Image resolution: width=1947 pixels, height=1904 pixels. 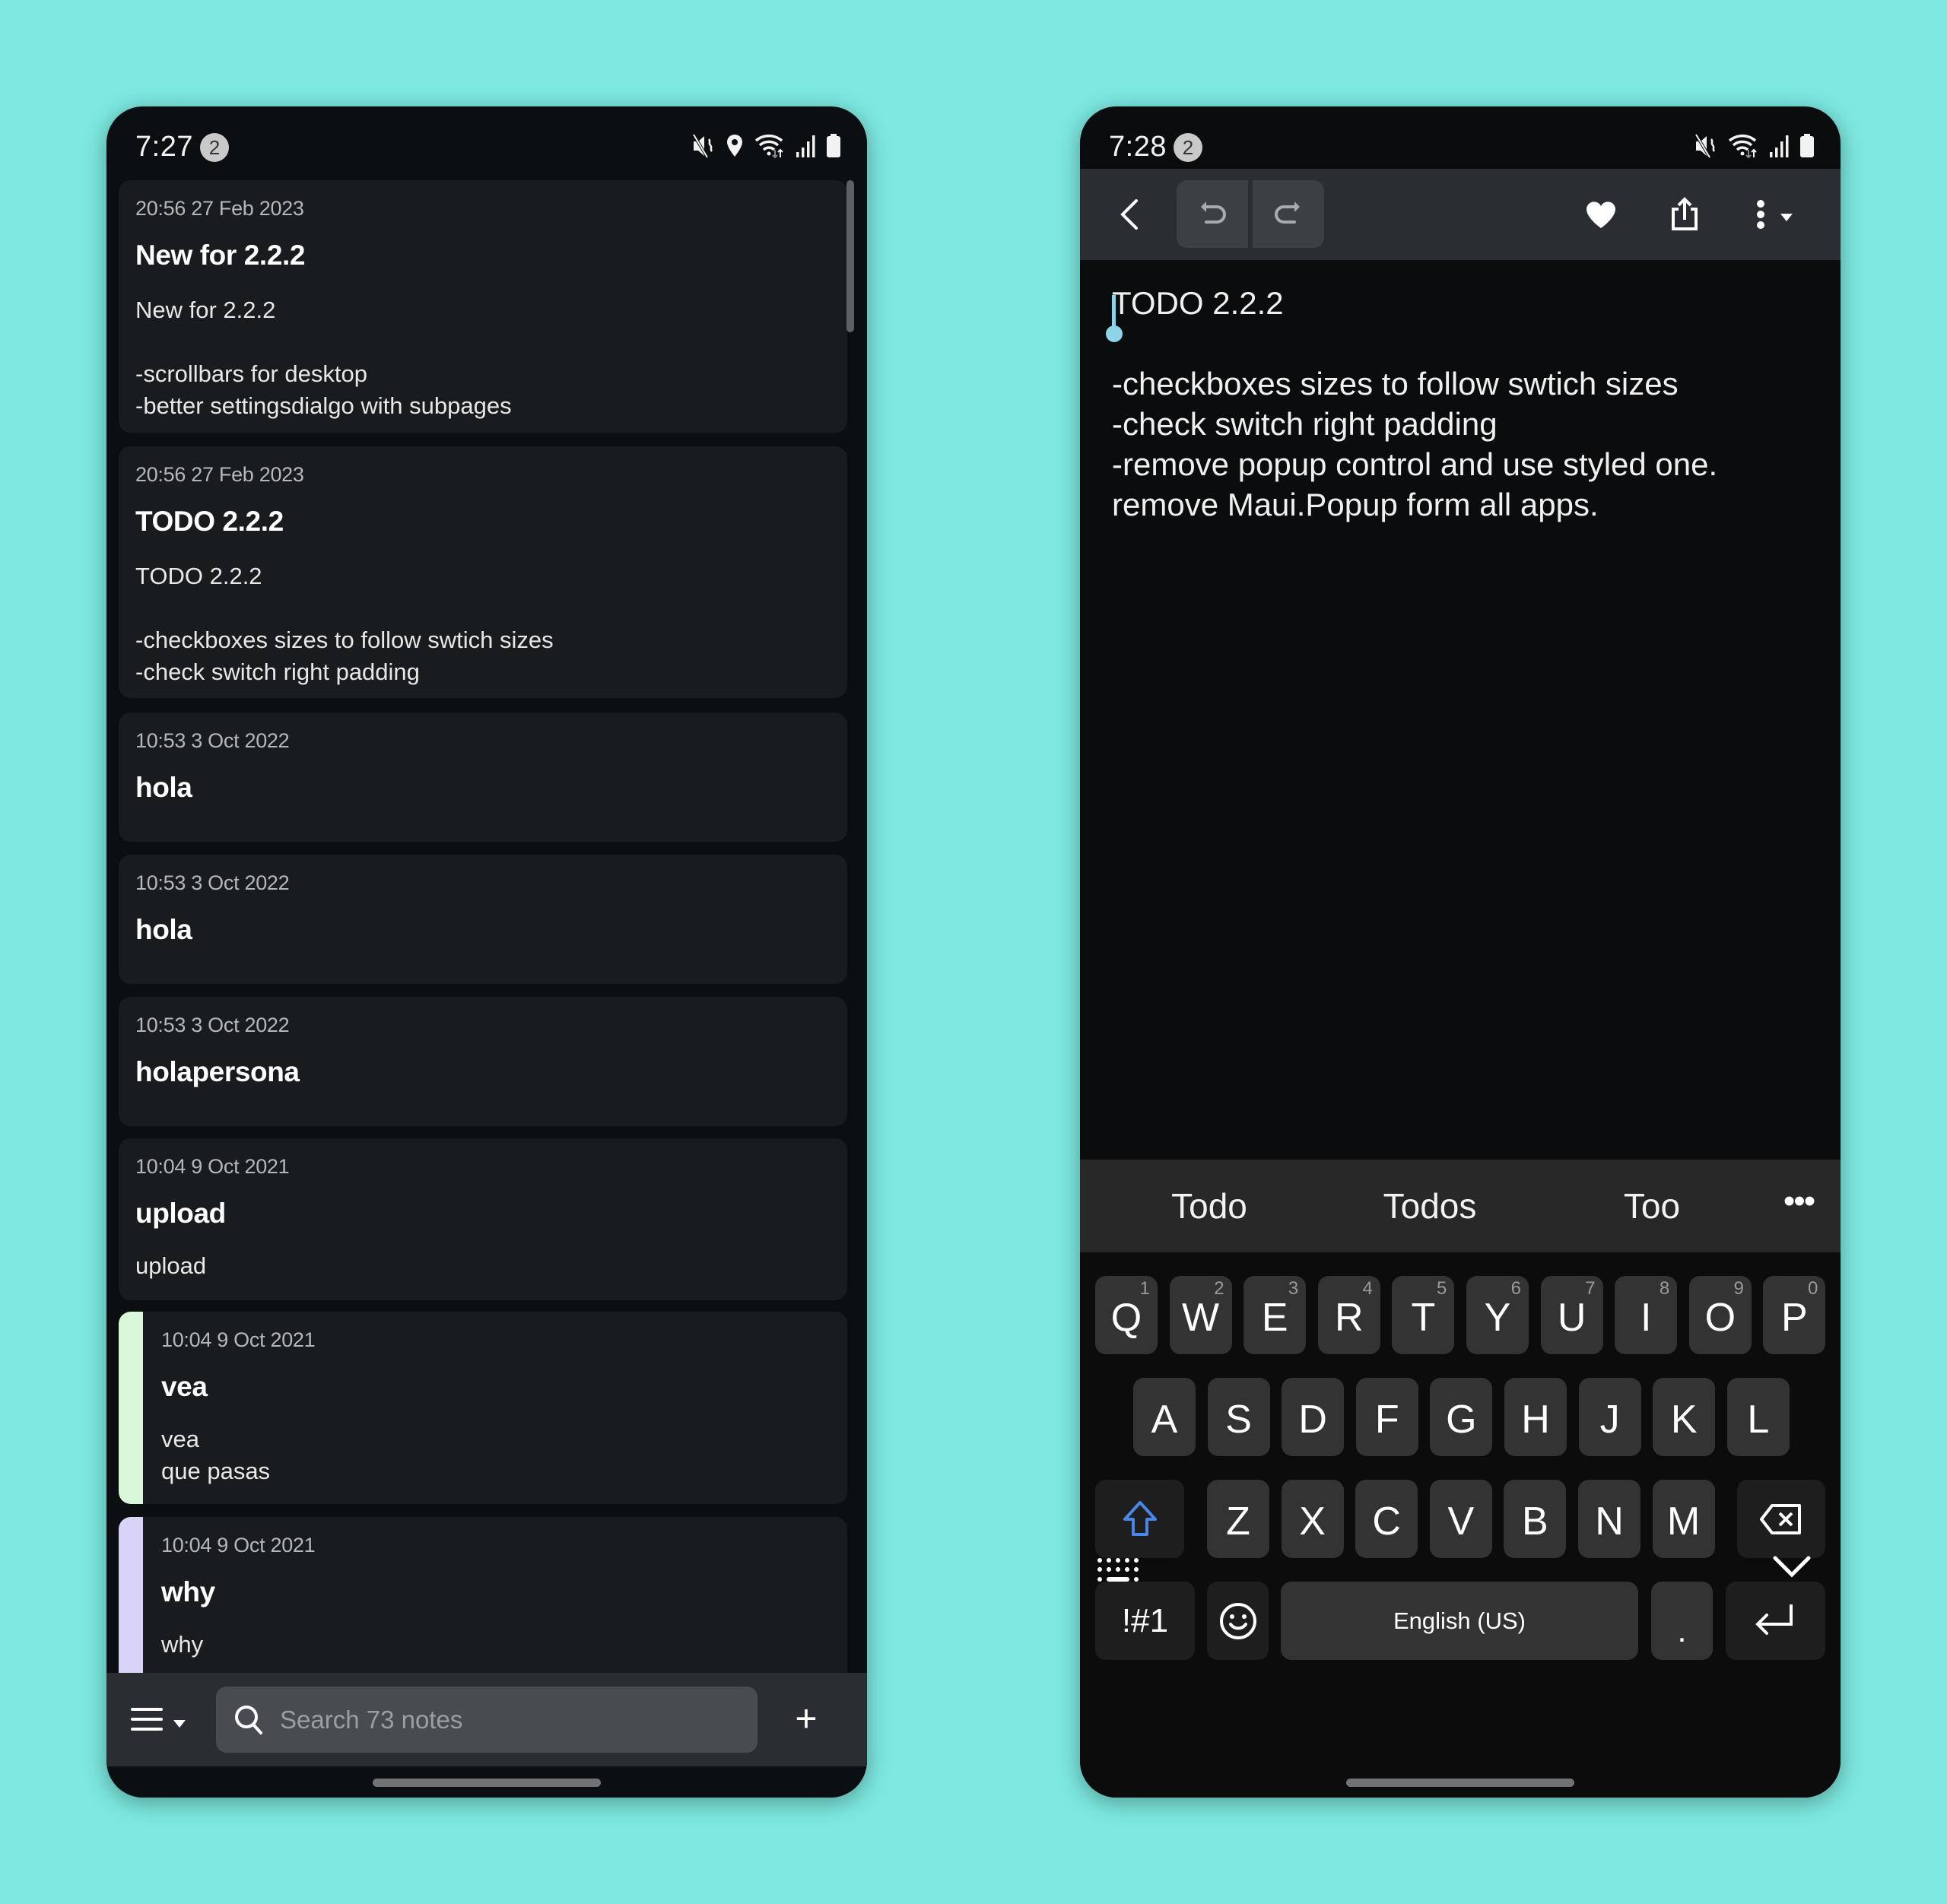 I want to click on key-label: V, so click(x=1461, y=1521).